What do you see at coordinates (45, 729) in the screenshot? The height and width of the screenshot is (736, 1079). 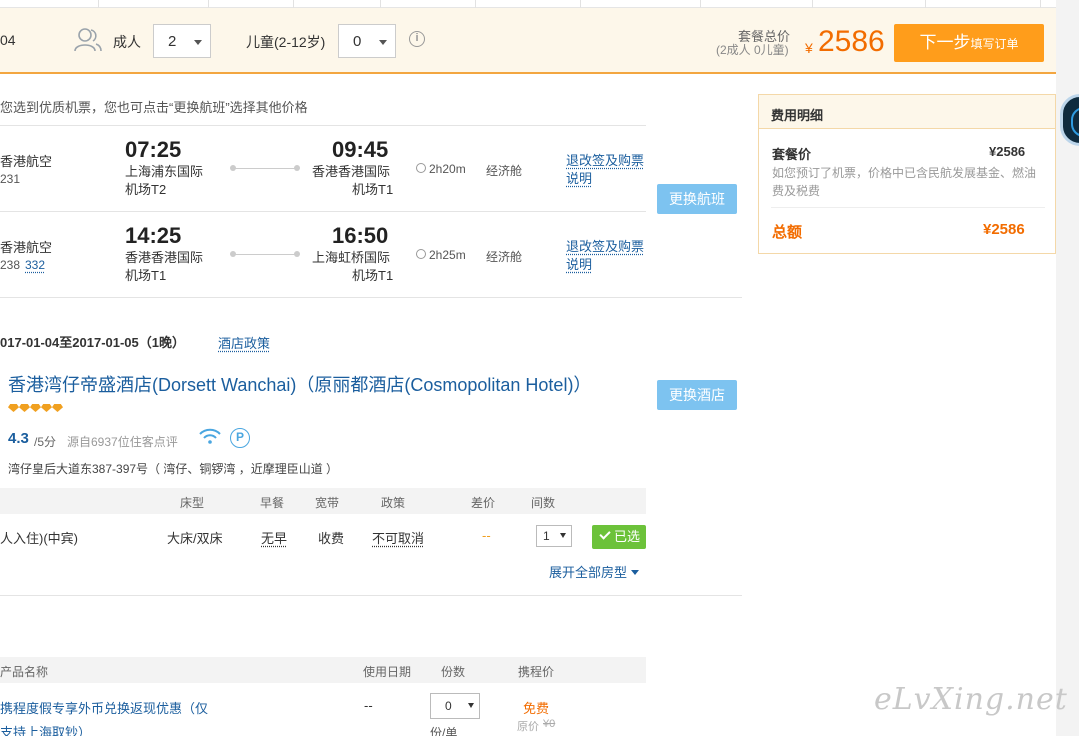 I see `extra-product-name-cont: 支持上海取钞）` at bounding box center [45, 729].